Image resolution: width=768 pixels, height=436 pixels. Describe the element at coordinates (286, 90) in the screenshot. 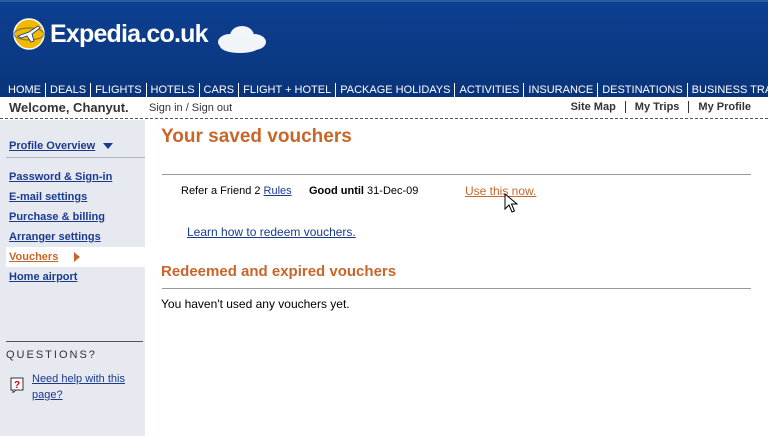

I see `nav-flight-hotel: FLIGHT + HOTEL` at that location.